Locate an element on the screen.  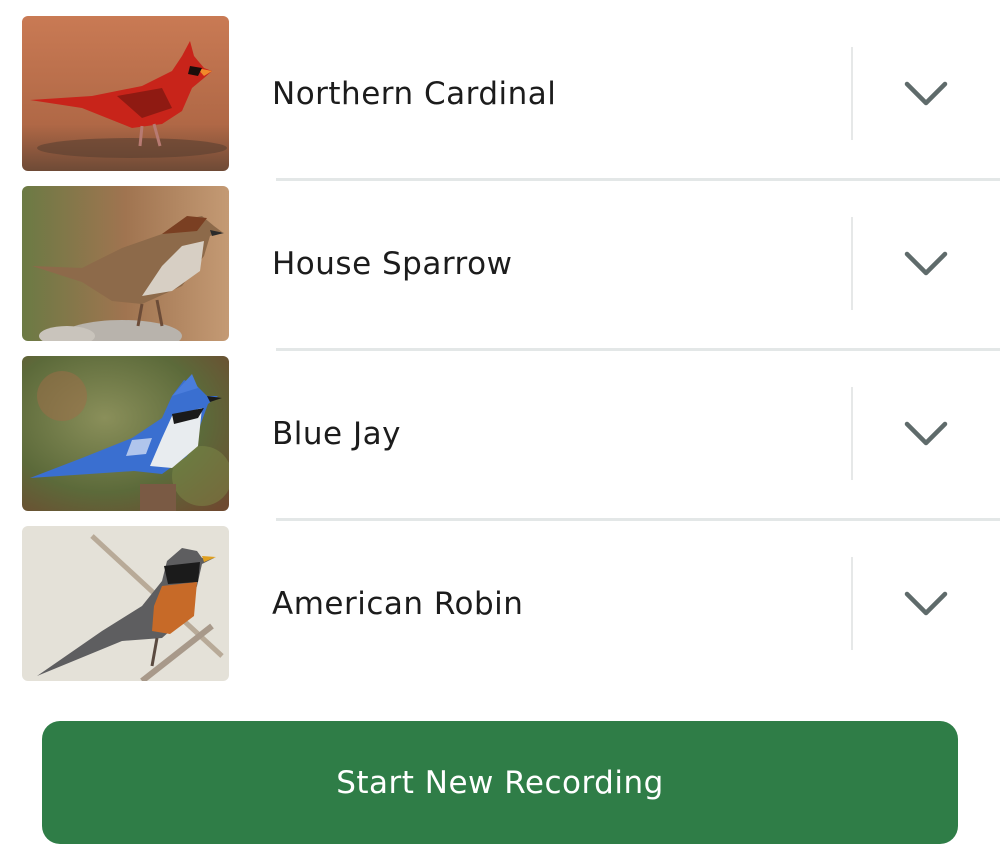
bird-name: Blue Jay is located at coordinates (336, 434).